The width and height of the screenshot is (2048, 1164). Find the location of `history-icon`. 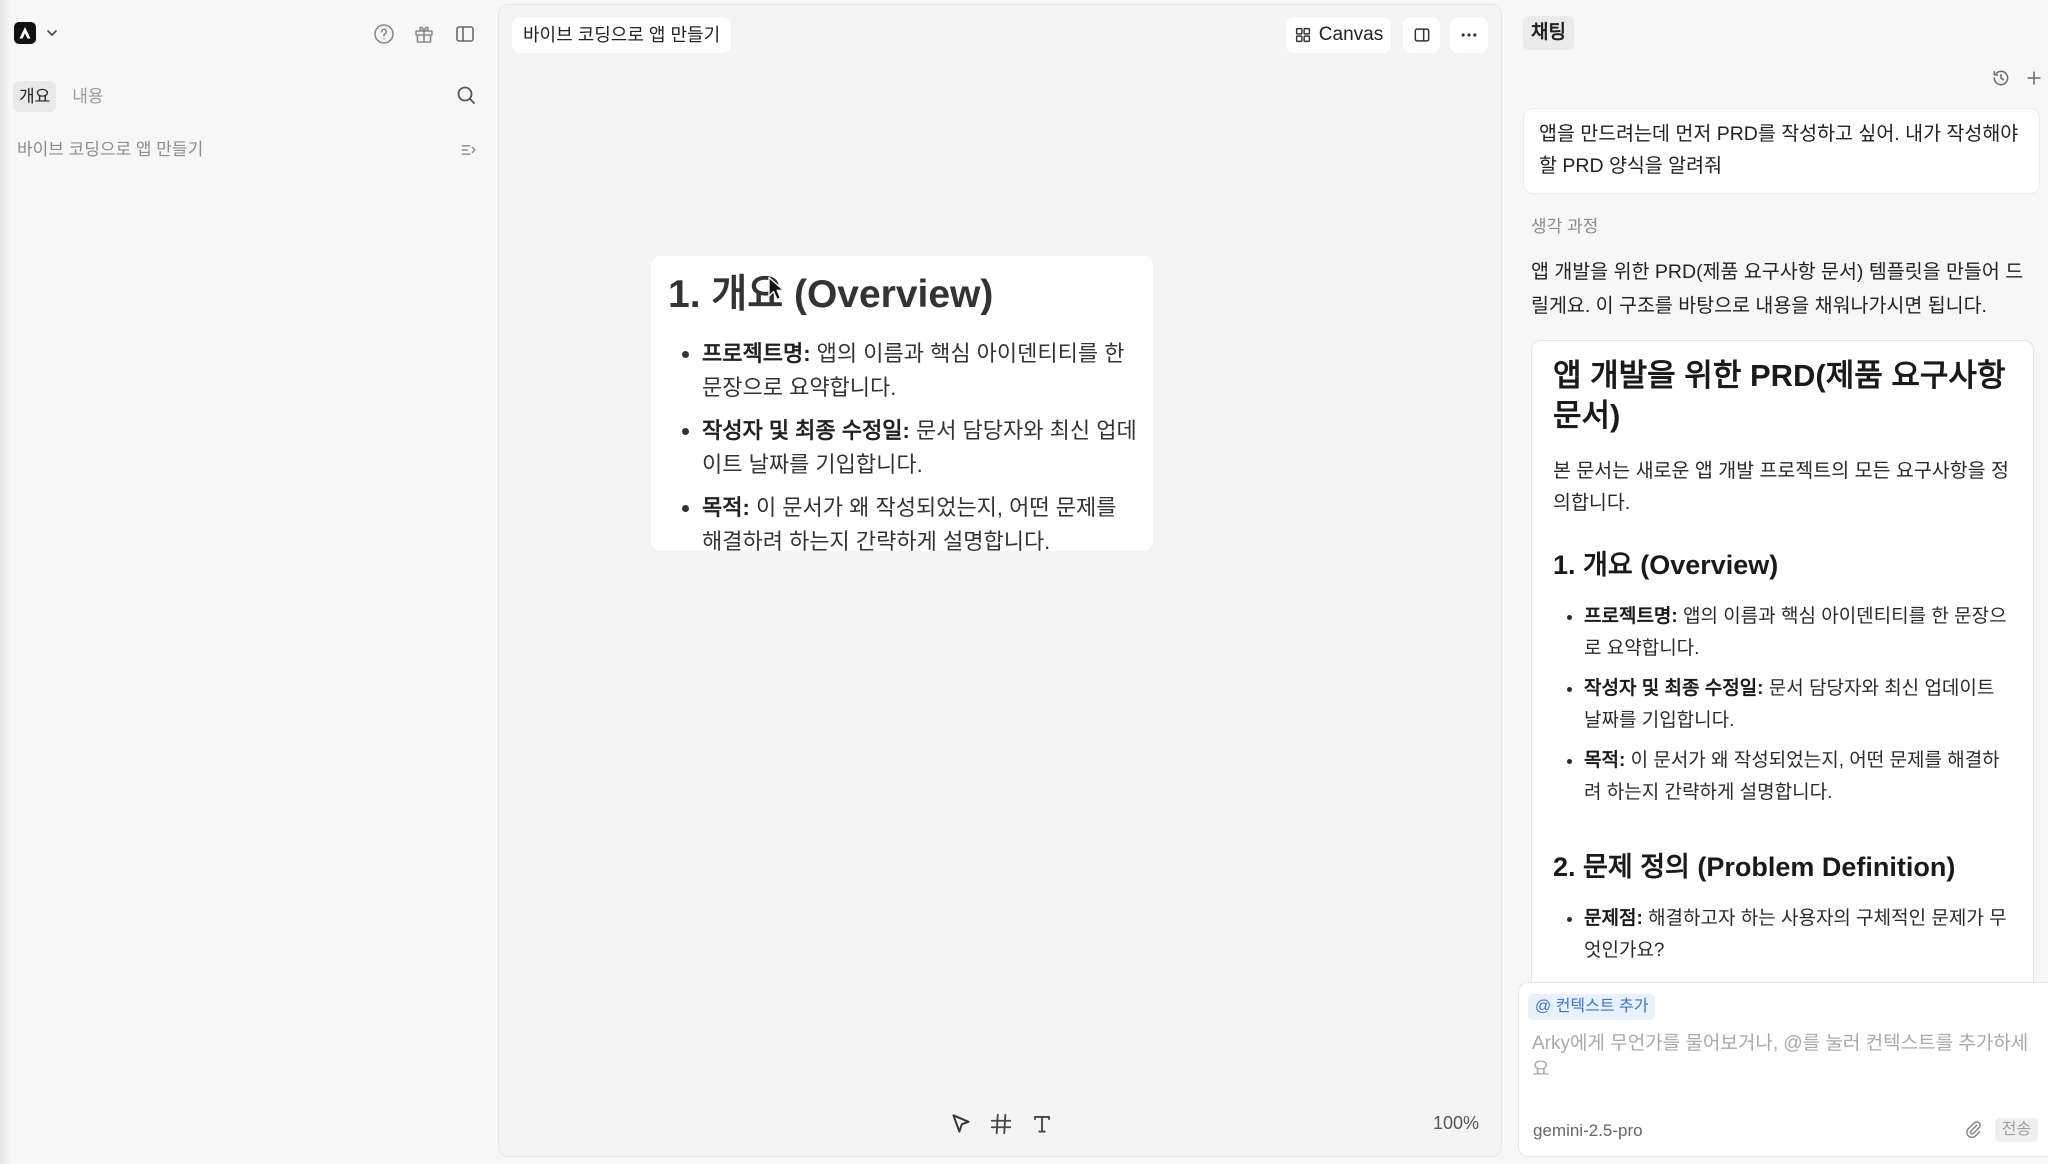

history-icon is located at coordinates (2001, 78).